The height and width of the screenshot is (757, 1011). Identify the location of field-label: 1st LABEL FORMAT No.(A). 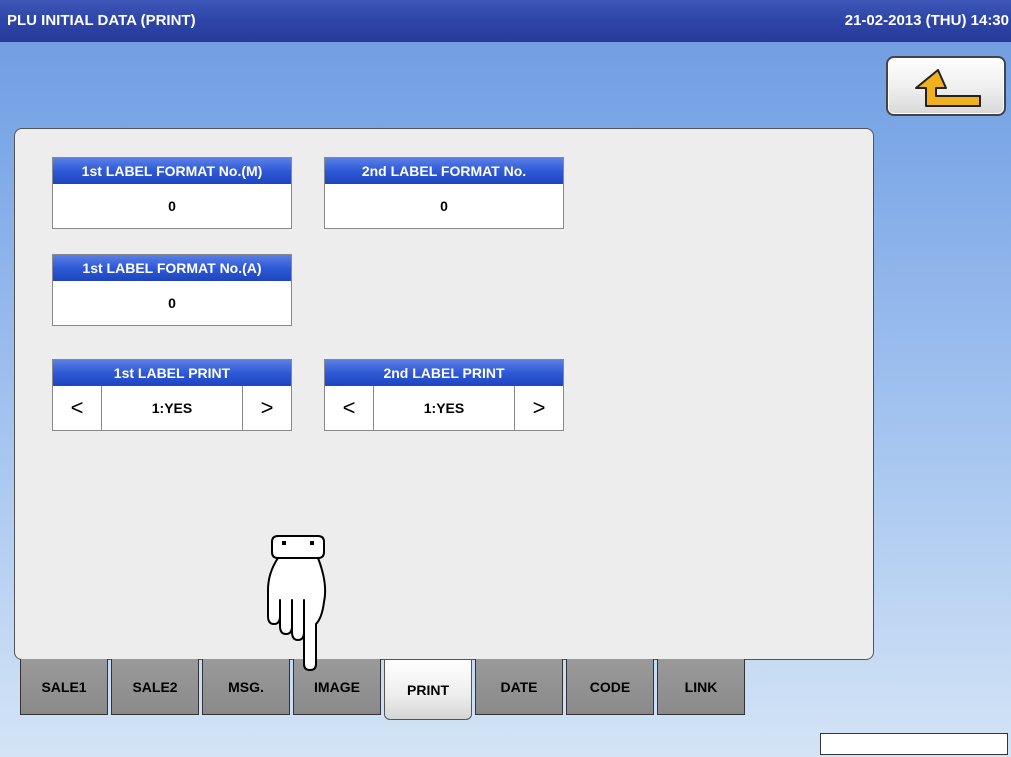
(172, 268).